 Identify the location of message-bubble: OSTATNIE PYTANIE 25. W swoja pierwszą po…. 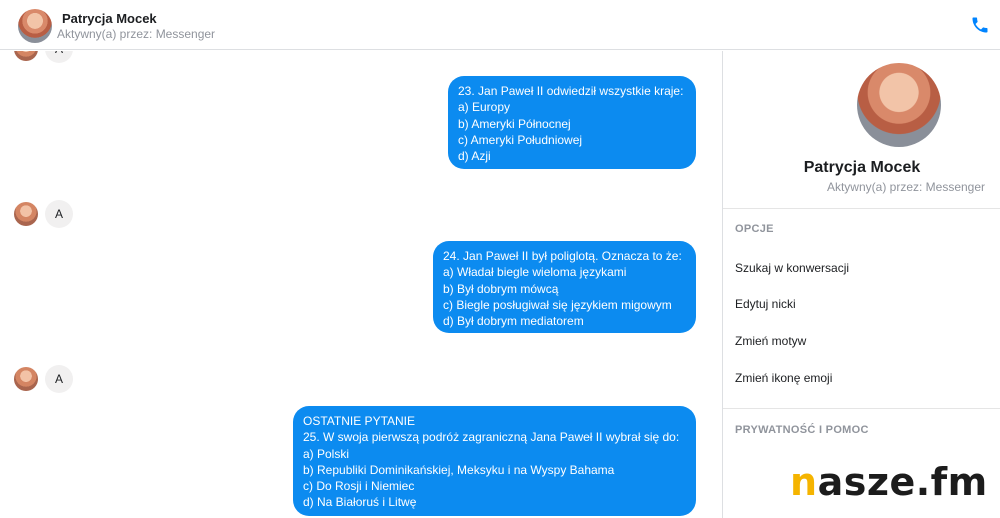
(494, 461).